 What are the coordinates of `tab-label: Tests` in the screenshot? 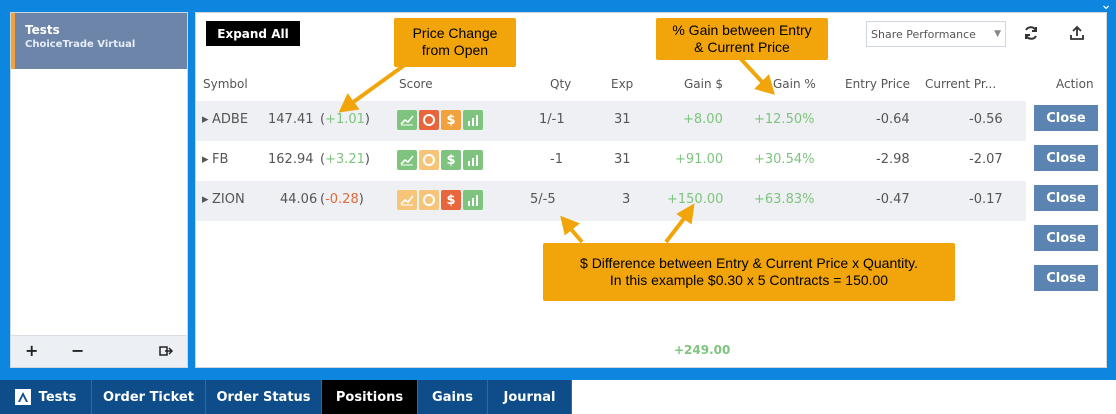 It's located at (57, 397).